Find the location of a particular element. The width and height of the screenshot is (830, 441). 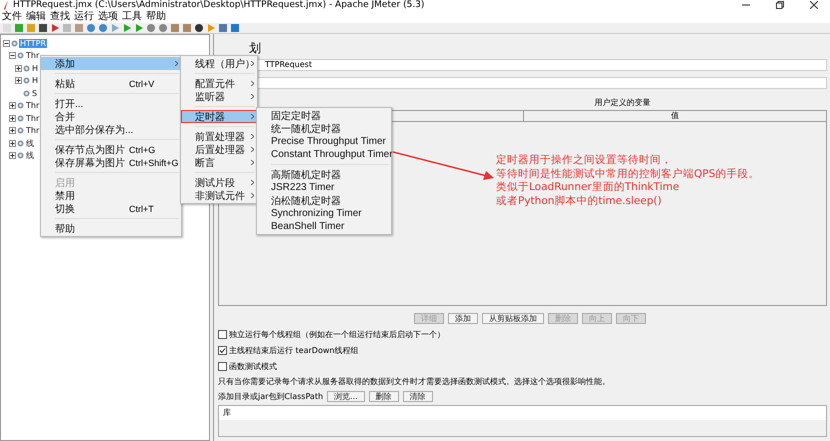

menu-item: 固定定时器 is located at coordinates (324, 115).